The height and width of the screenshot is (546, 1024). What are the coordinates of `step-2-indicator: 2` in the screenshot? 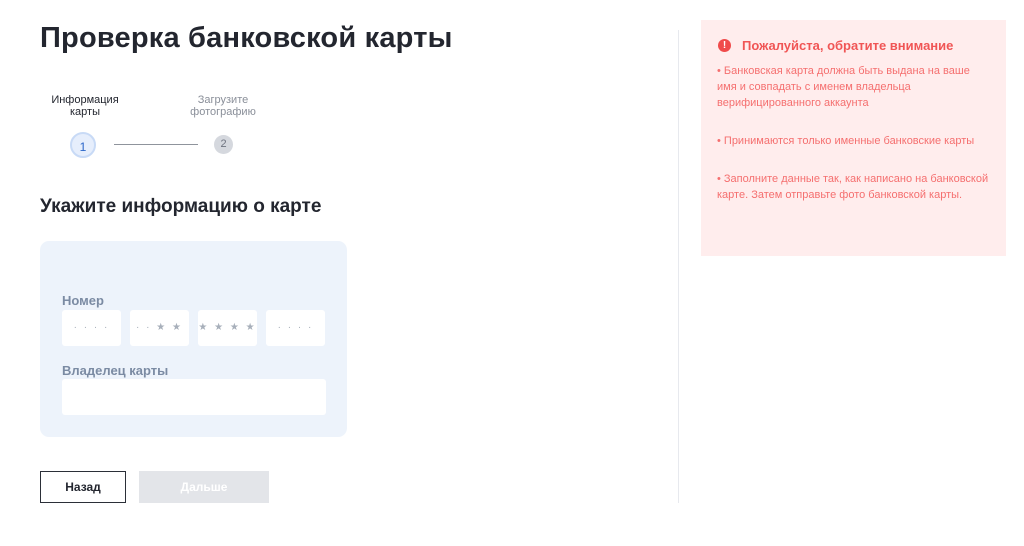 It's located at (223, 144).